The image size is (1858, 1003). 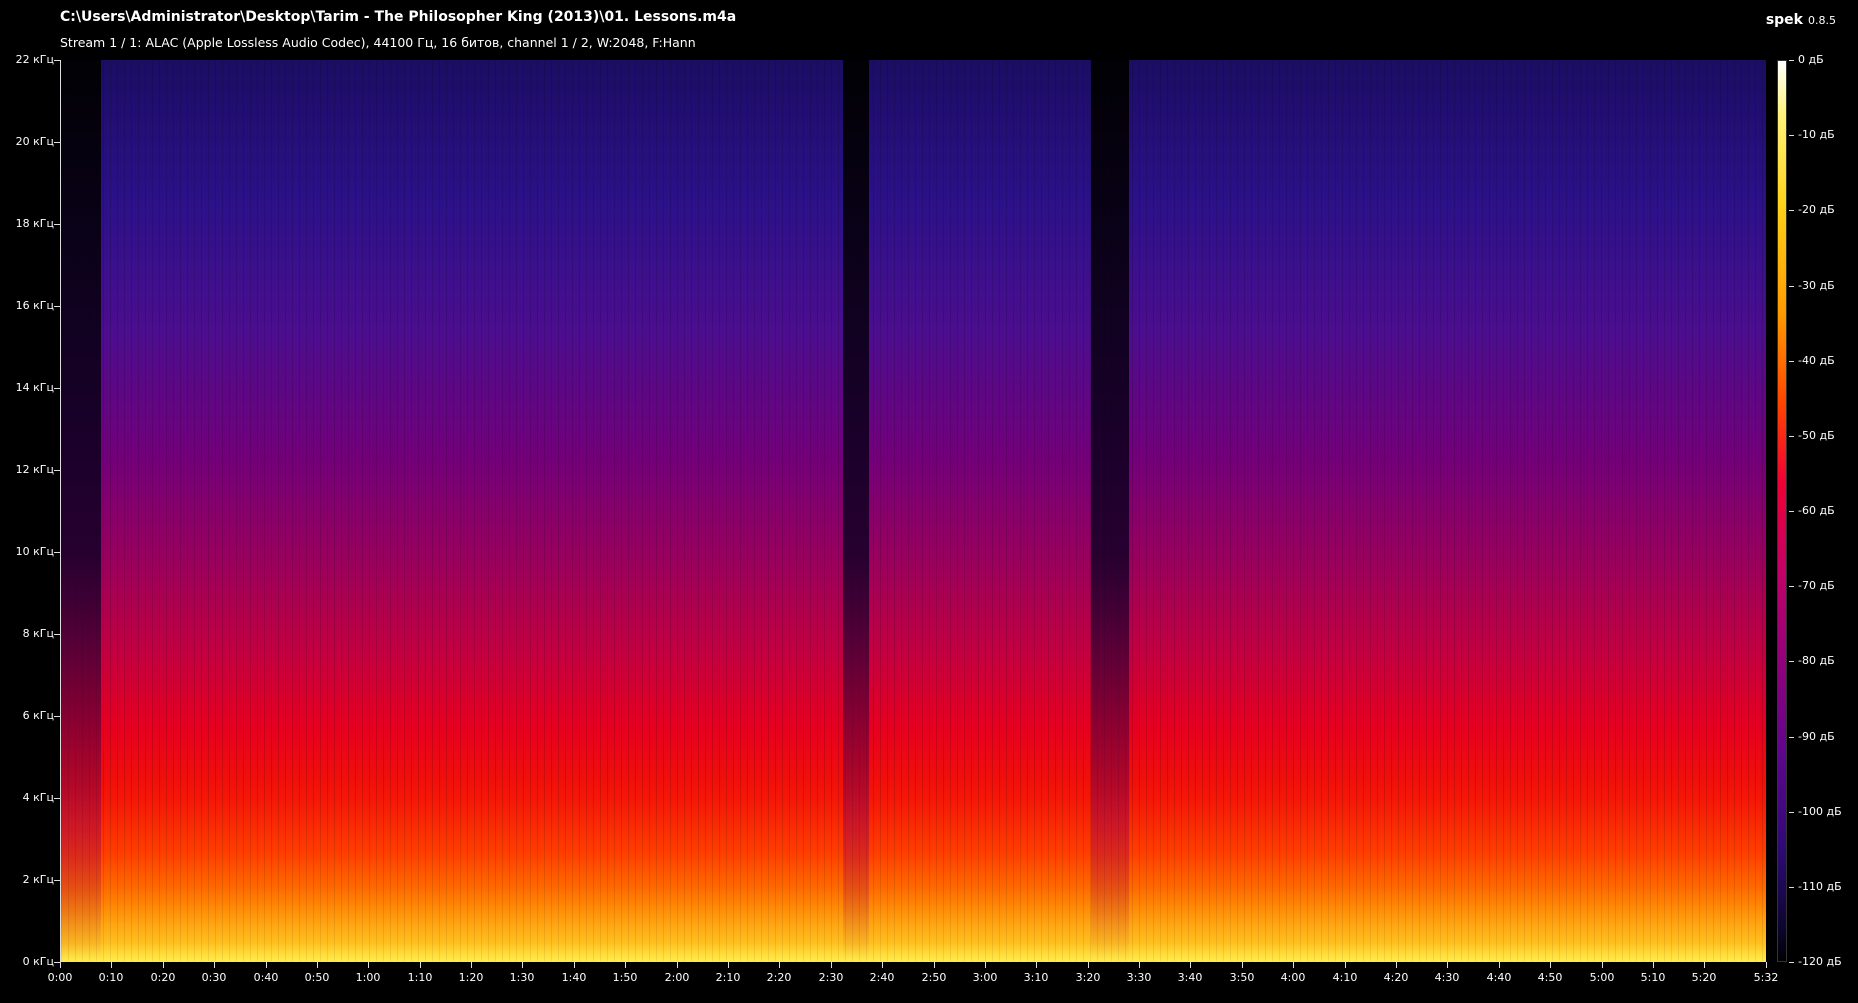 I want to click on db-colorbar, so click(x=1782, y=511).